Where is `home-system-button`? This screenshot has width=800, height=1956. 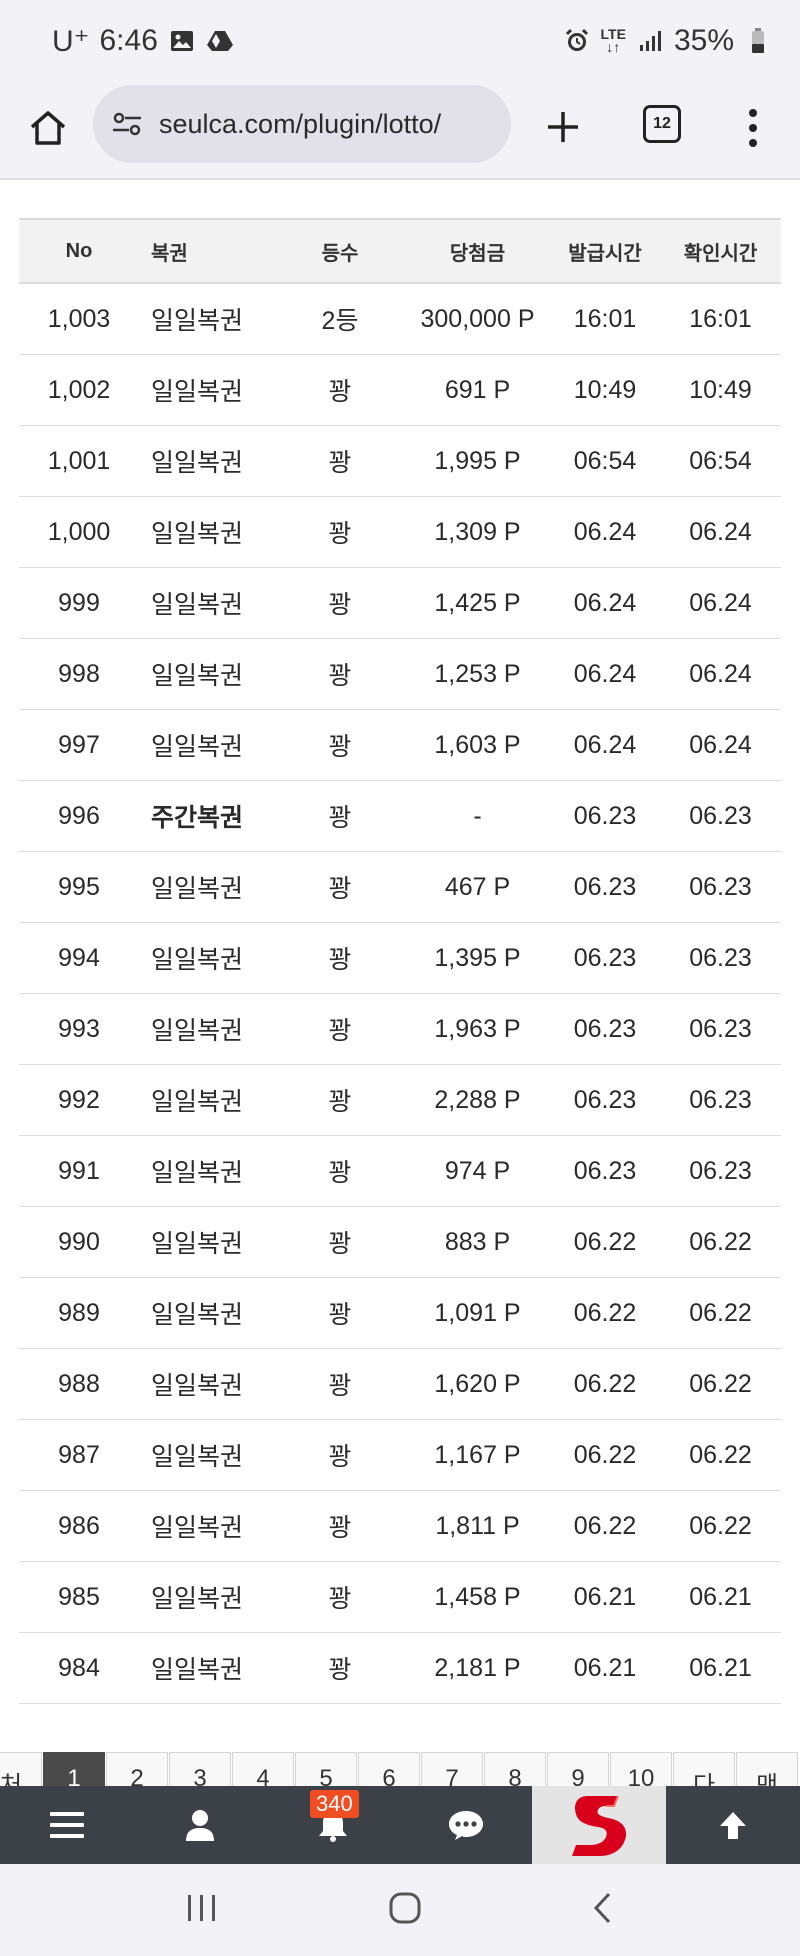
home-system-button is located at coordinates (405, 1910).